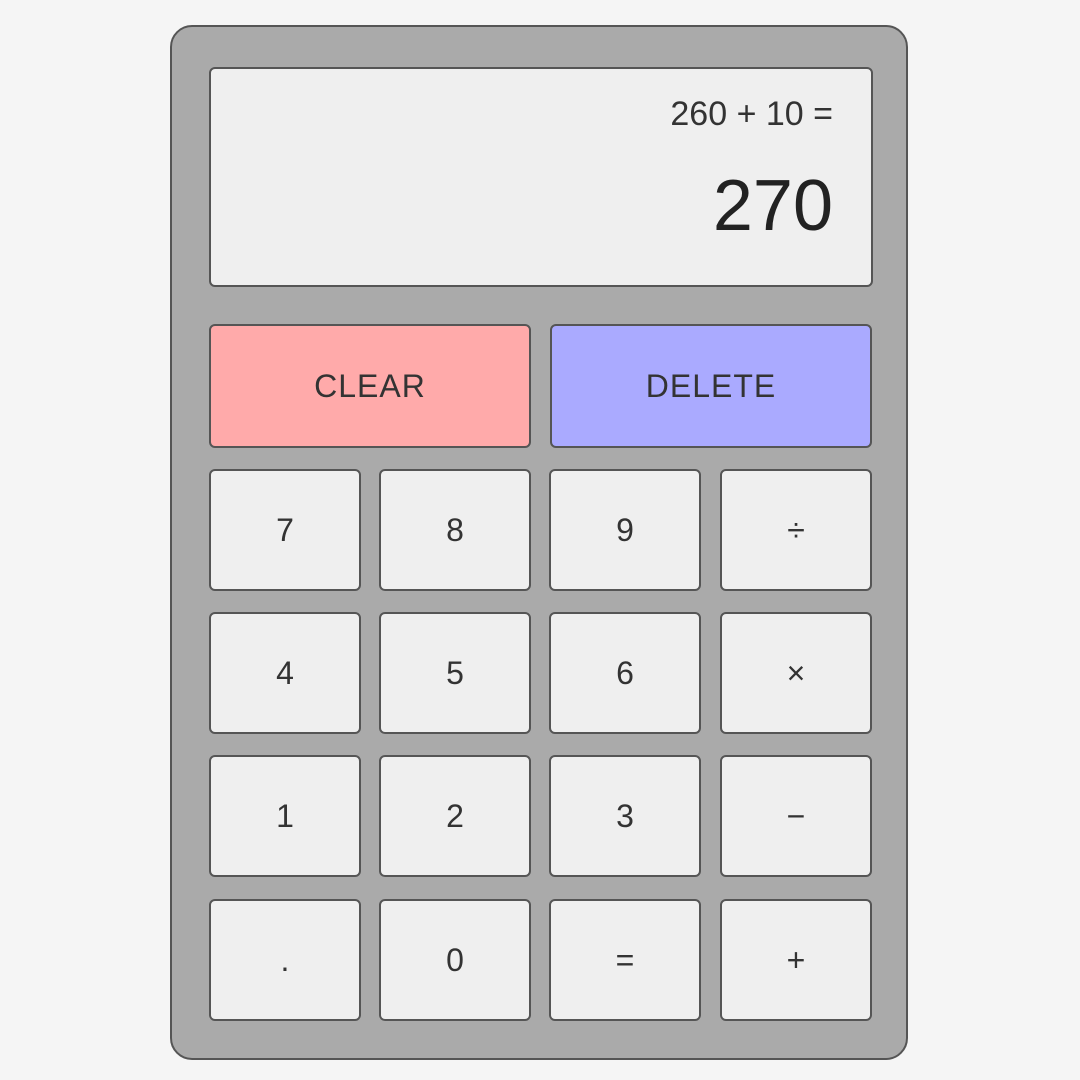 The height and width of the screenshot is (1080, 1080). I want to click on key-decimal-button: ., so click(285, 960).